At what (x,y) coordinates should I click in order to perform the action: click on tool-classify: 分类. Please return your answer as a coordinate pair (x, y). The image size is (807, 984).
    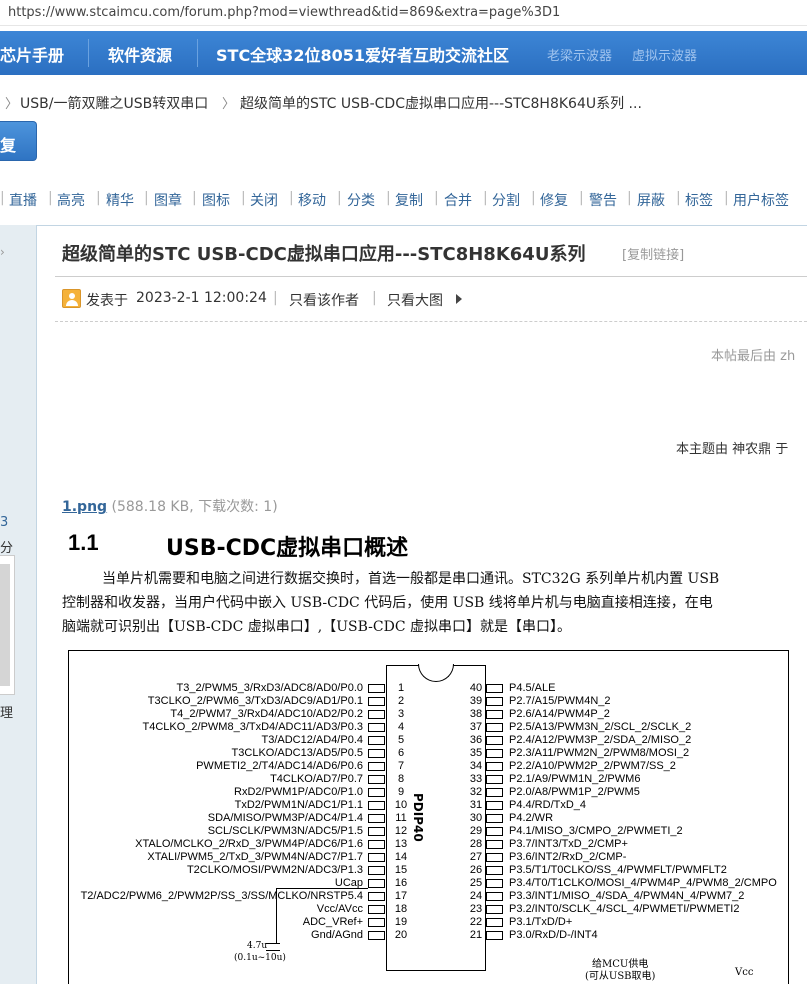
    Looking at the image, I should click on (361, 200).